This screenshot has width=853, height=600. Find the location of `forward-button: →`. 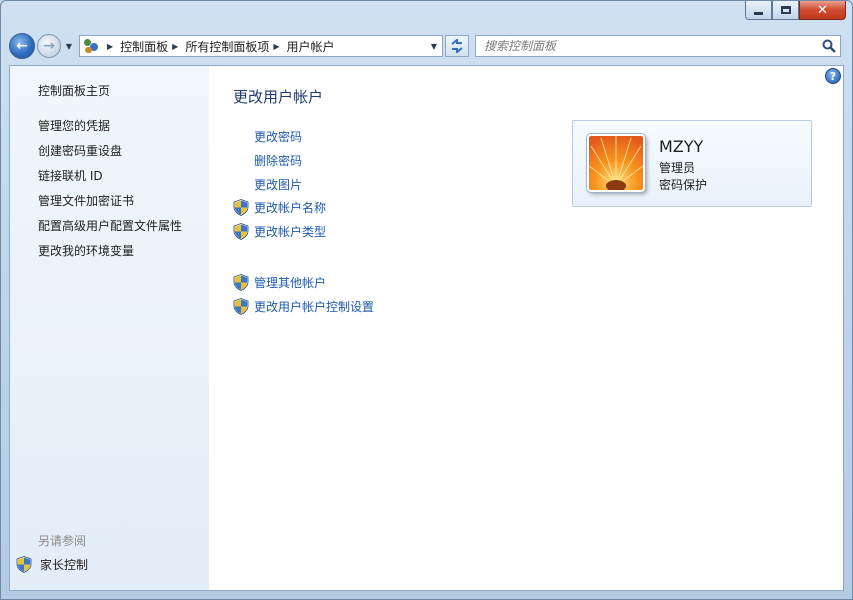

forward-button: → is located at coordinates (49, 46).